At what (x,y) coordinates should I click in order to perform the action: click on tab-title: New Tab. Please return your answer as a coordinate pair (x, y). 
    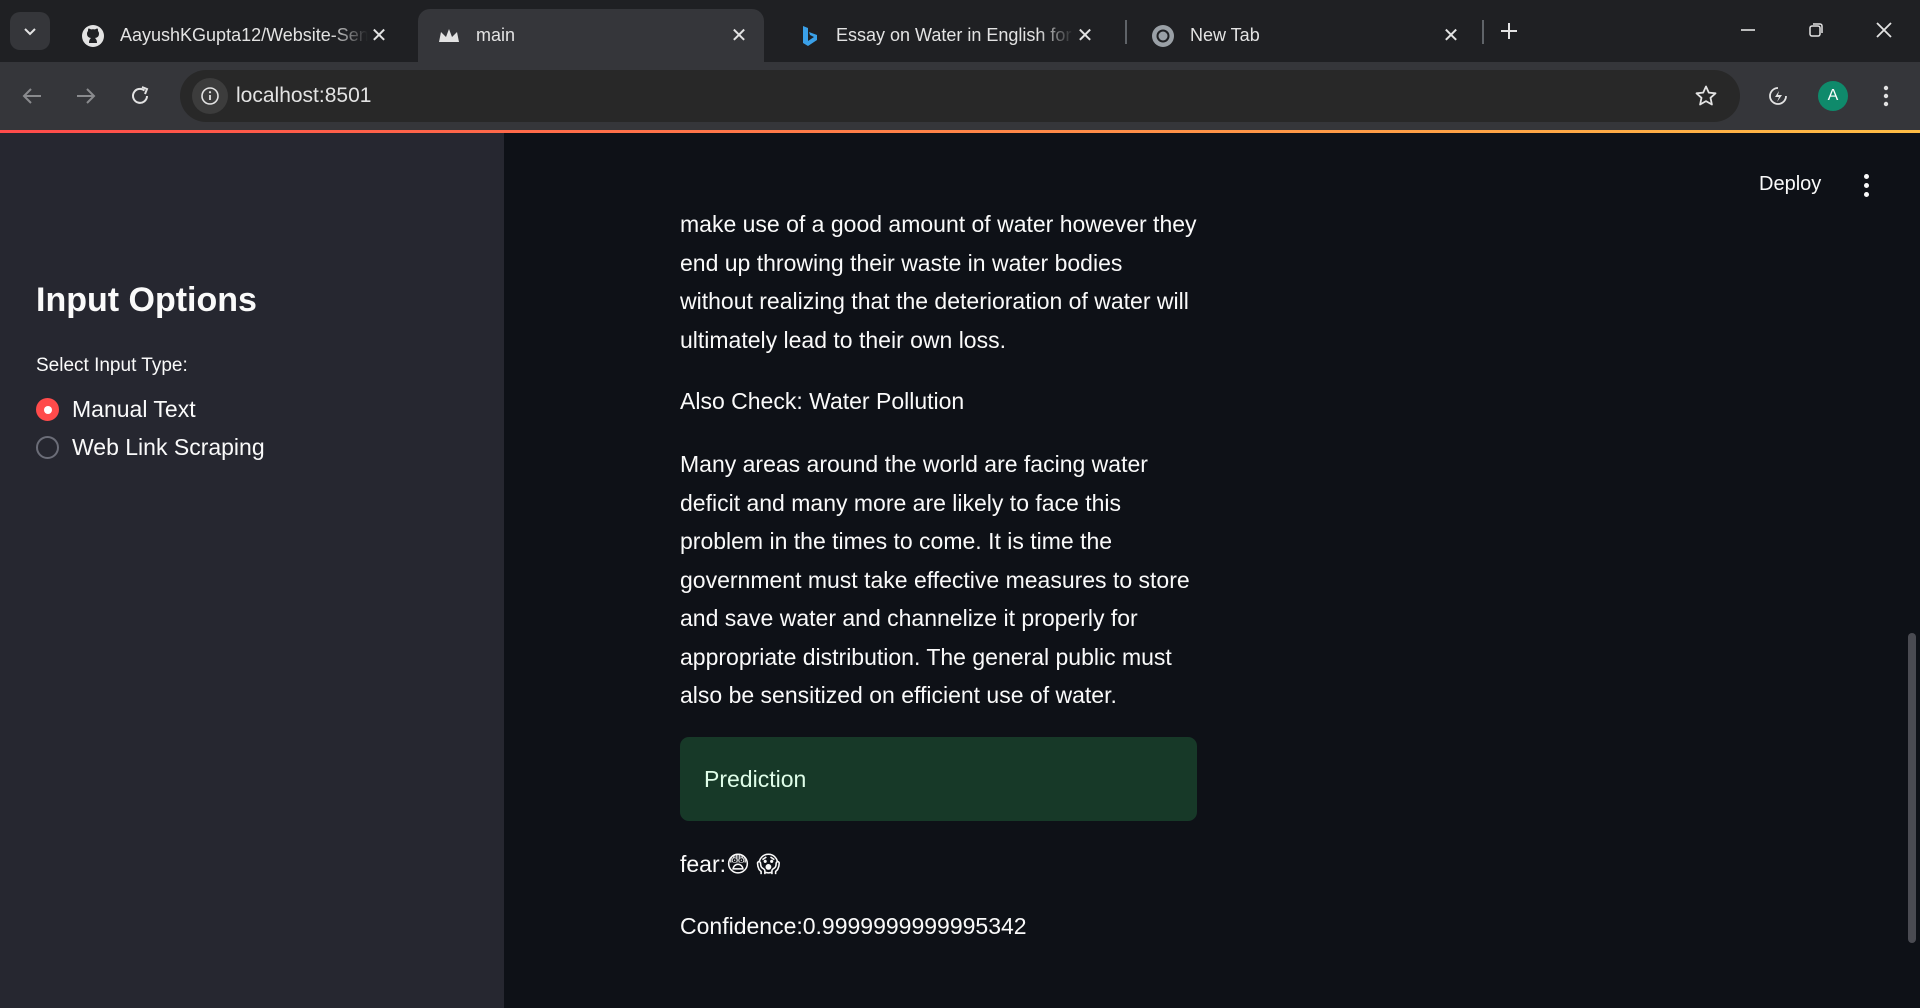
    Looking at the image, I should click on (1225, 35).